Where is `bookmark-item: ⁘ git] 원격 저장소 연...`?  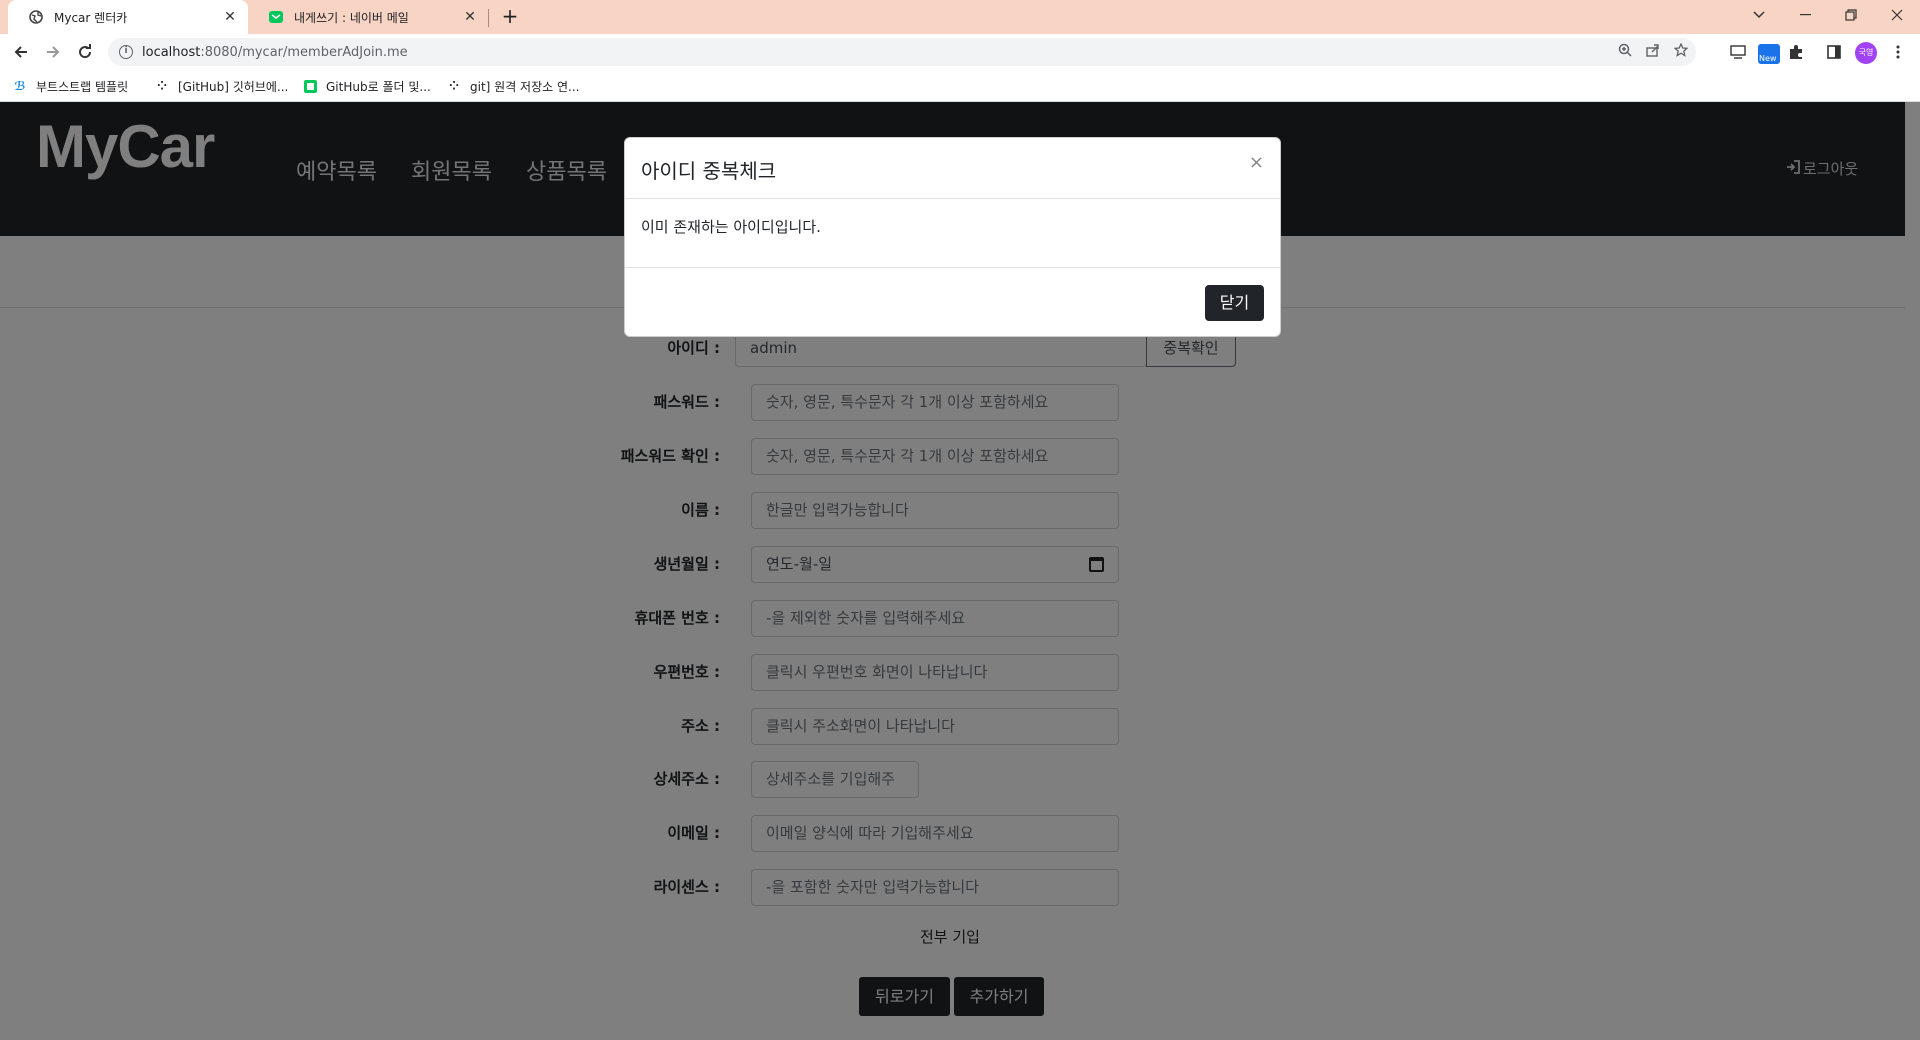 bookmark-item: ⁘ git] 원격 저장소 연... is located at coordinates (513, 86).